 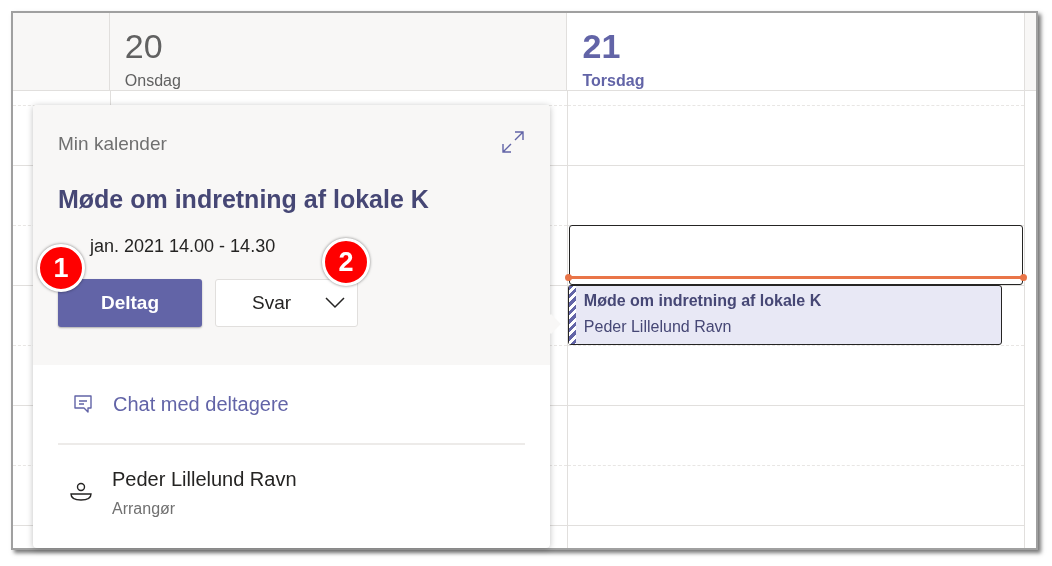 I want to click on join-button: Deltag, so click(x=130, y=303).